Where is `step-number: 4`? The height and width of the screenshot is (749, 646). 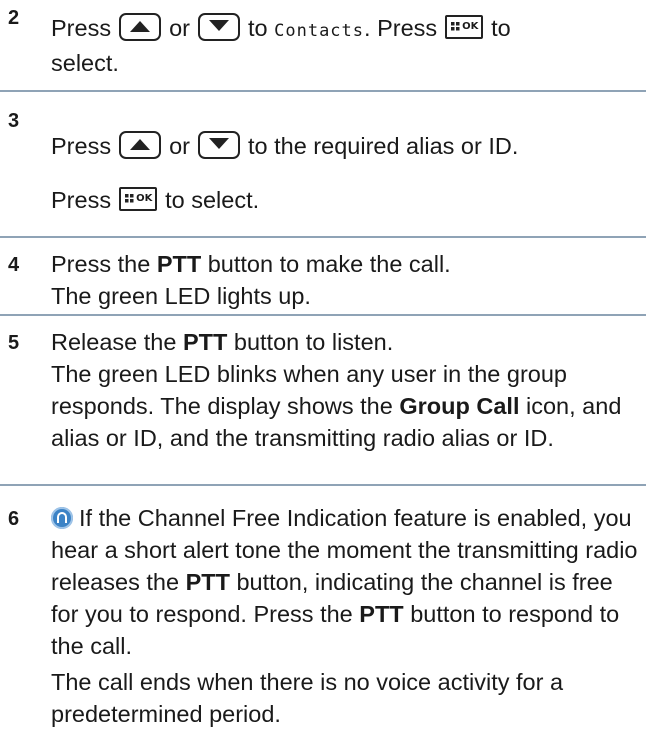
step-number: 4 is located at coordinates (14, 265).